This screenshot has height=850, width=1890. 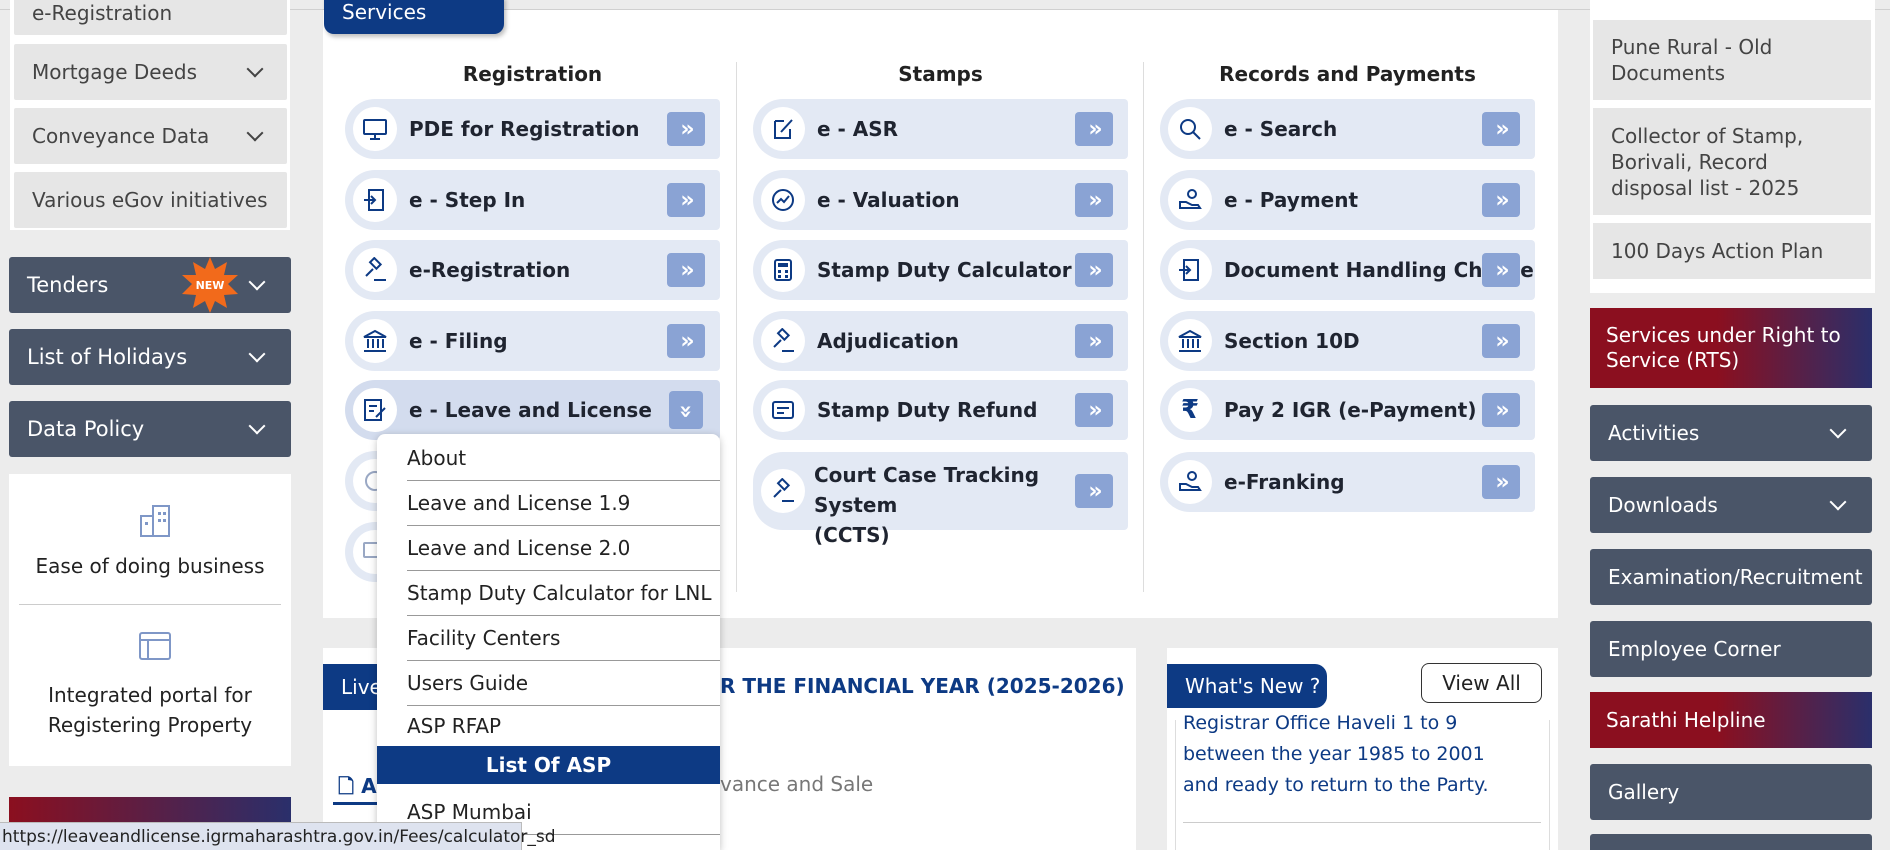 I want to click on right-item-100-days: 100 Days Action Plan, so click(x=1732, y=251).